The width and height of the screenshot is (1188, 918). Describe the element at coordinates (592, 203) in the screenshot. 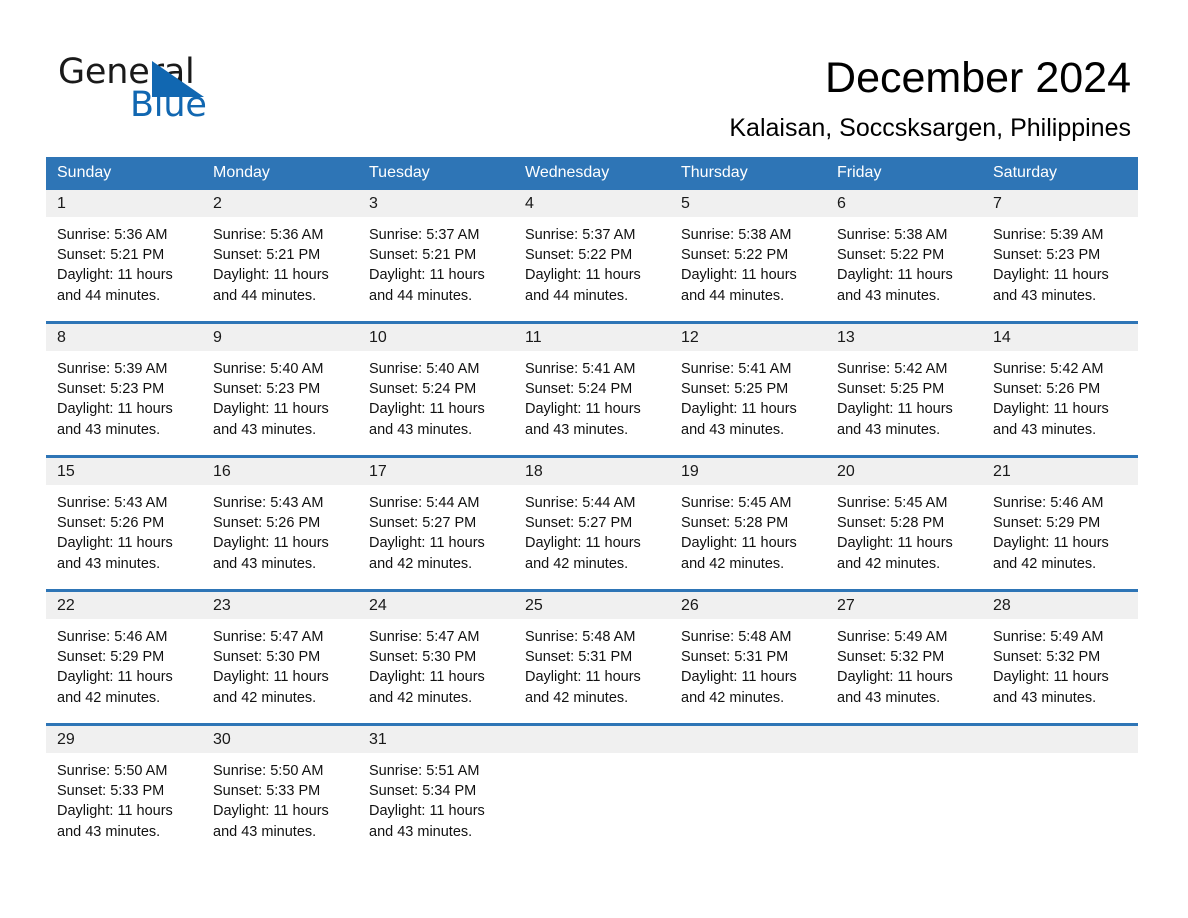

I see `day-number: 4` at that location.